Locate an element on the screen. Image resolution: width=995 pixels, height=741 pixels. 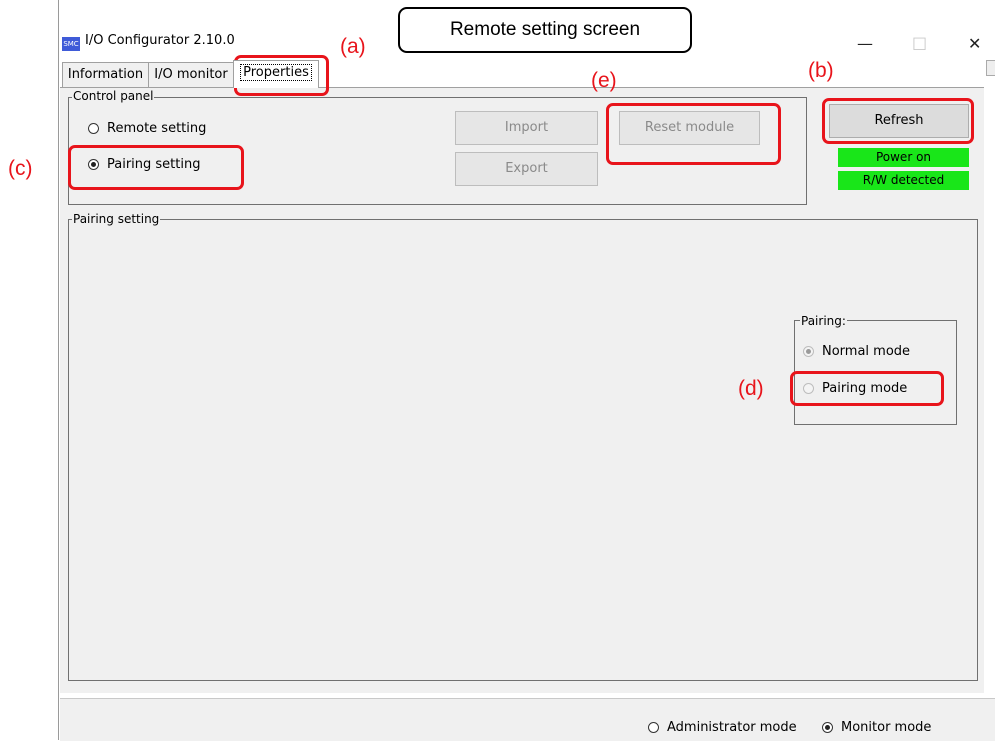
annotation-a: (a) is located at coordinates (353, 46).